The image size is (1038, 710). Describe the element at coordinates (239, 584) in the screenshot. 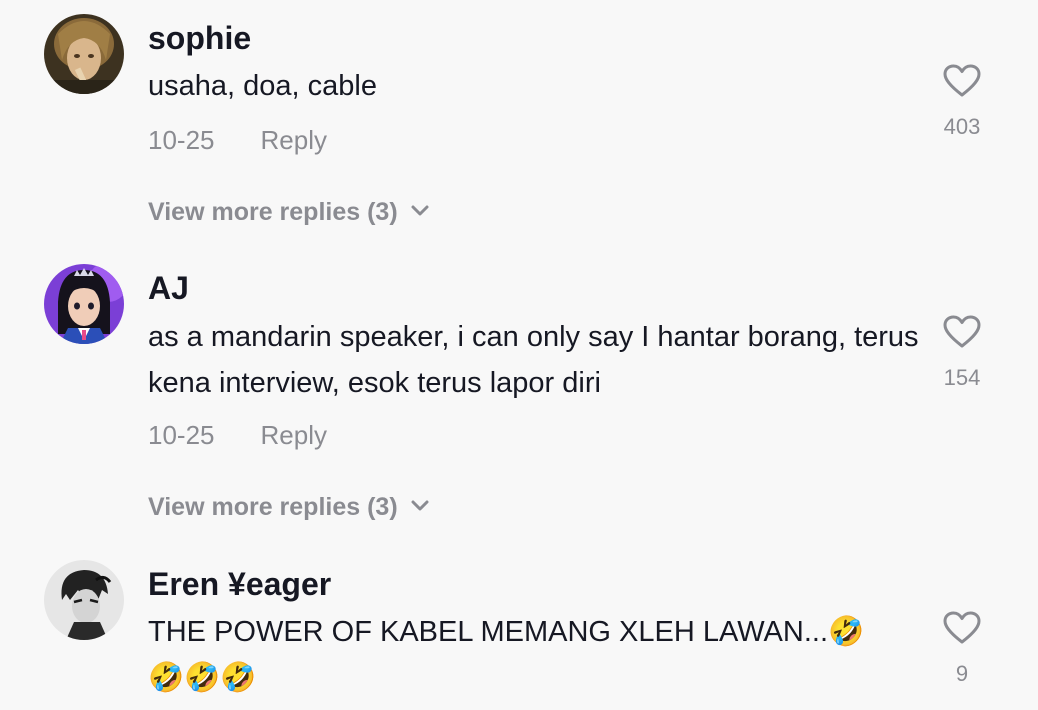

I see `username: Eren ¥eager` at that location.